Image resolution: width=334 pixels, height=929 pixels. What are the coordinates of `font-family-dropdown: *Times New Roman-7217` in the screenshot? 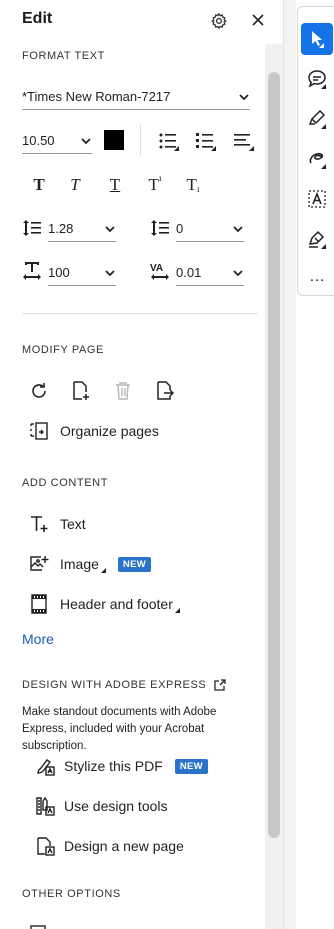 It's located at (136, 97).